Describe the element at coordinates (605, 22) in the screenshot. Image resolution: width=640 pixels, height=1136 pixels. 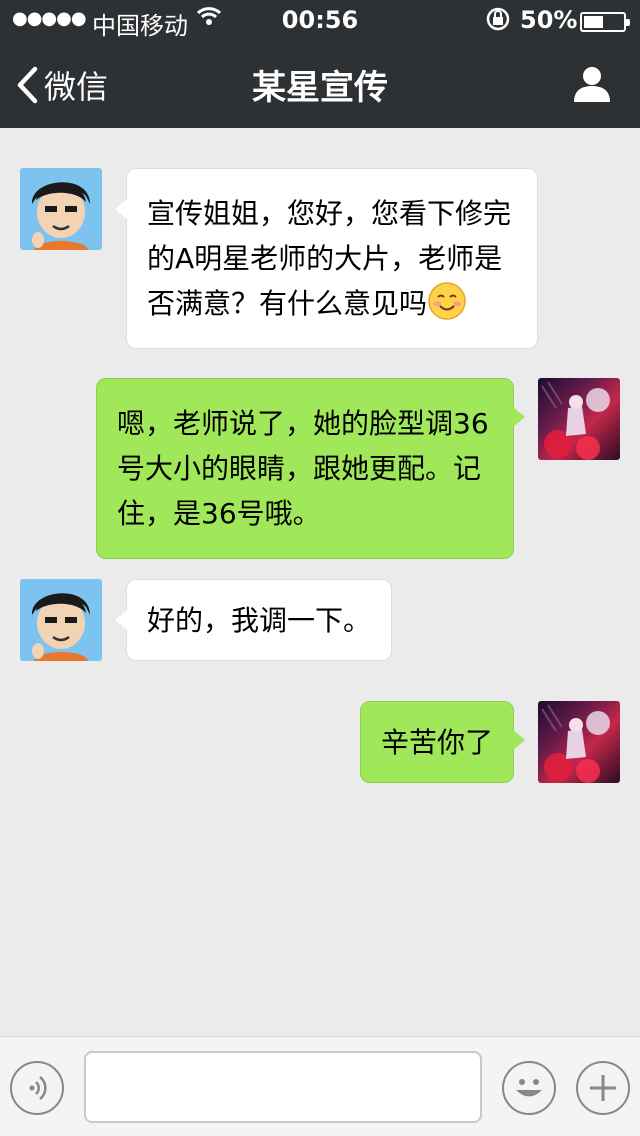
I see `battery-icon` at that location.